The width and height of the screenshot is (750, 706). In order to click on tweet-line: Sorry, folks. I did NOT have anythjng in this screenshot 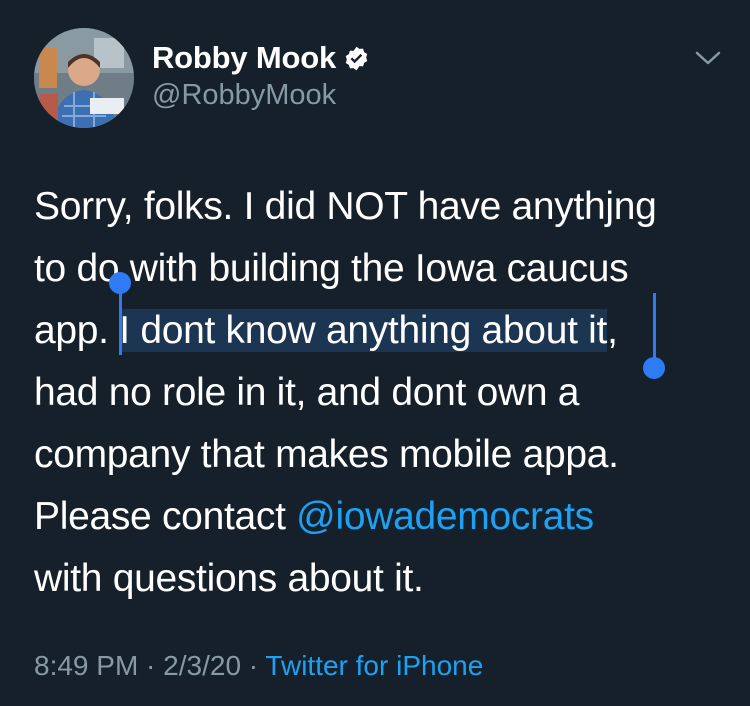, I will do `click(345, 206)`.